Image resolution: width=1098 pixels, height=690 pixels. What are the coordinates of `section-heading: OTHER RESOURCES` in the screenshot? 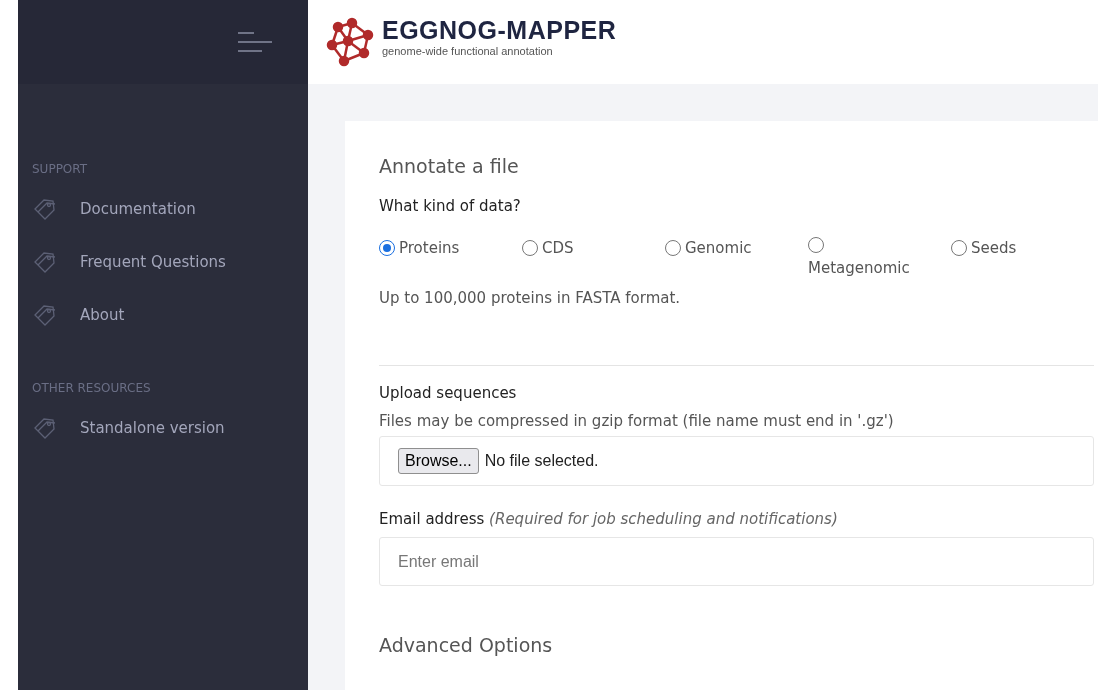 It's located at (92, 388).